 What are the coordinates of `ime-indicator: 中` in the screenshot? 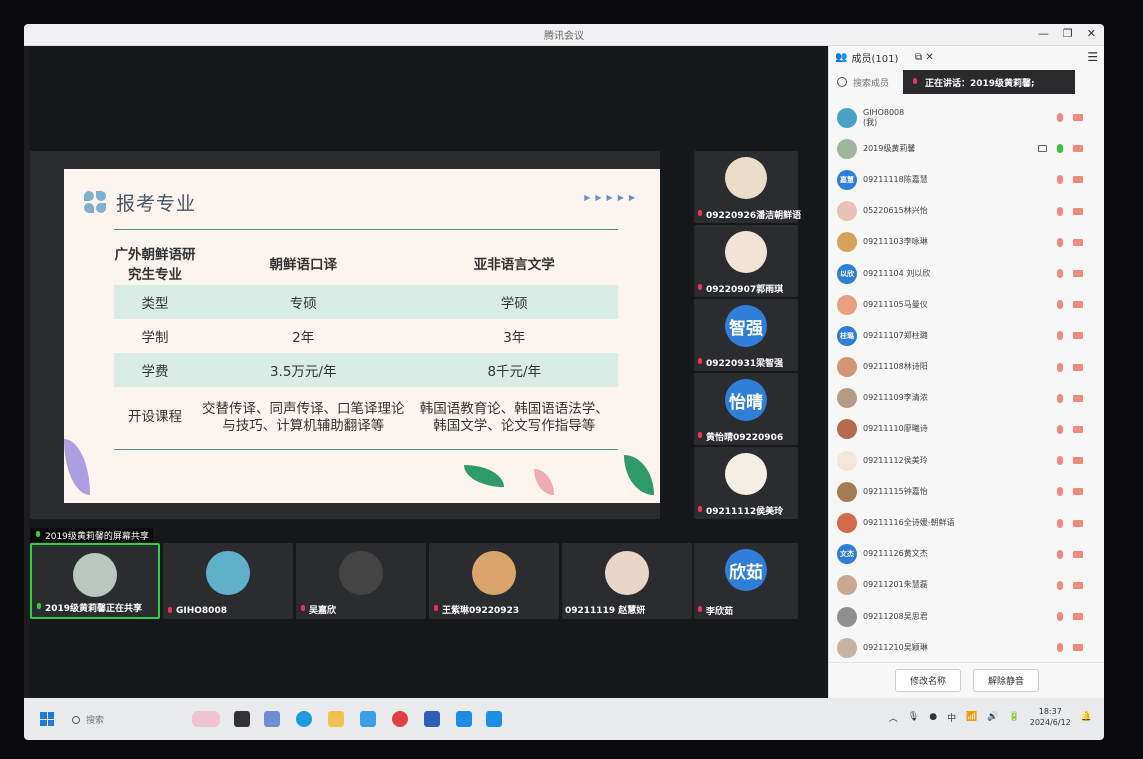 It's located at (951, 717).